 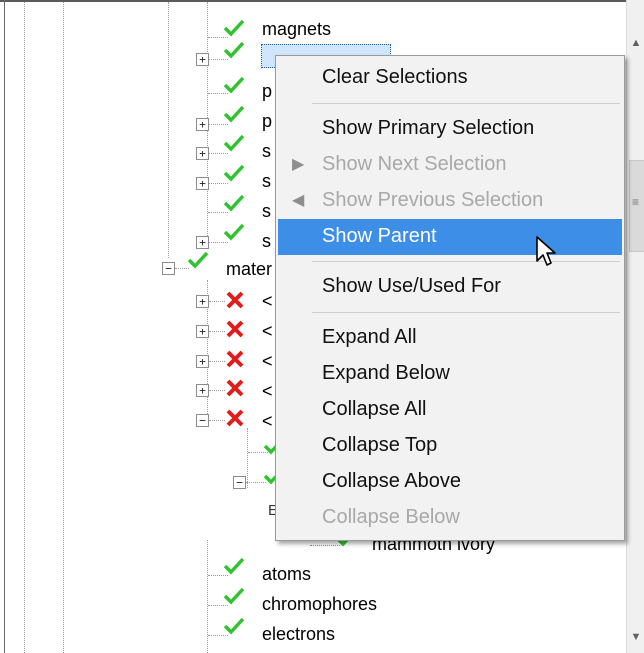 I want to click on scrollbar-thumb: ≡, so click(x=636, y=206).